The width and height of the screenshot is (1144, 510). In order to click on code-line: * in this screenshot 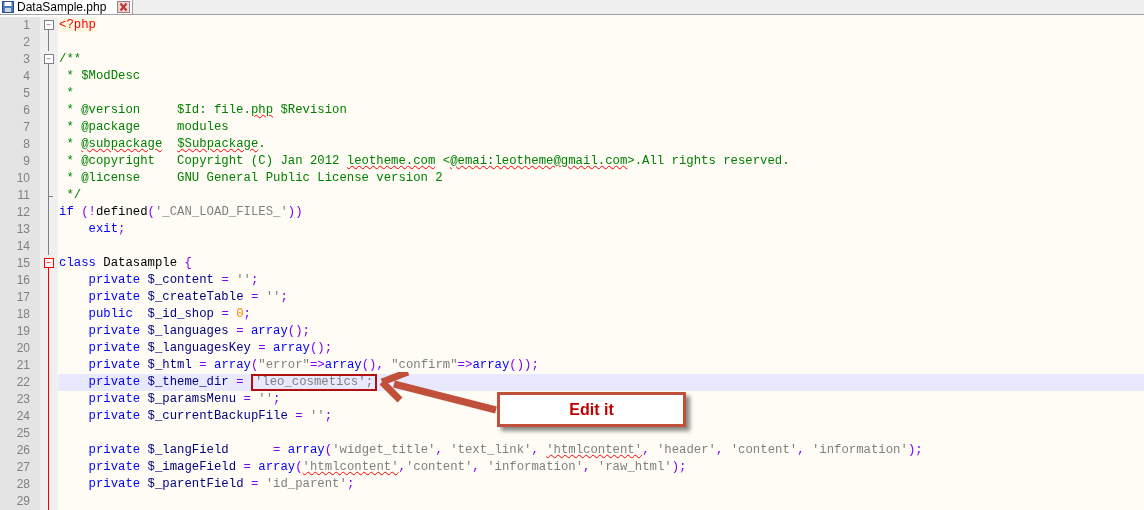, I will do `click(69, 93)`.